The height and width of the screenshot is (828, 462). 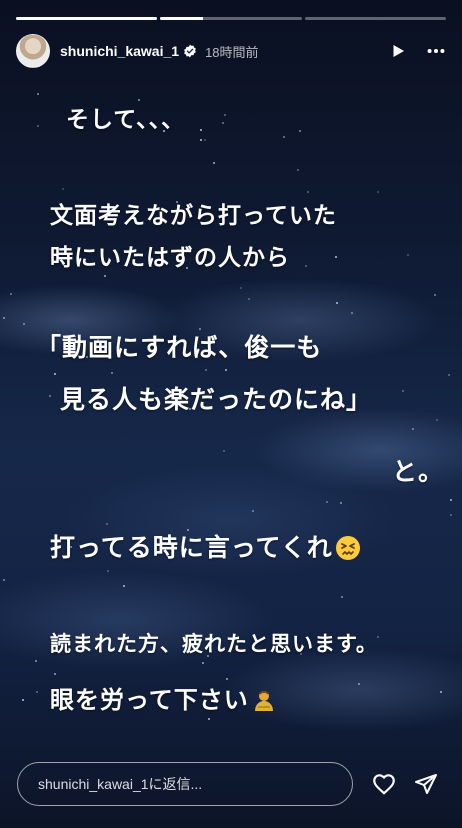 What do you see at coordinates (119, 51) in the screenshot?
I see `username: shunichi_kawai_1` at bounding box center [119, 51].